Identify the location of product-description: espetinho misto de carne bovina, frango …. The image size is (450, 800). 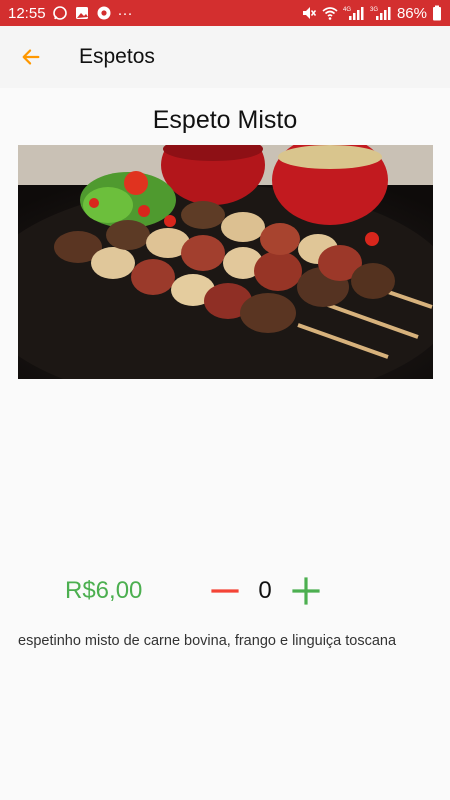
(207, 641).